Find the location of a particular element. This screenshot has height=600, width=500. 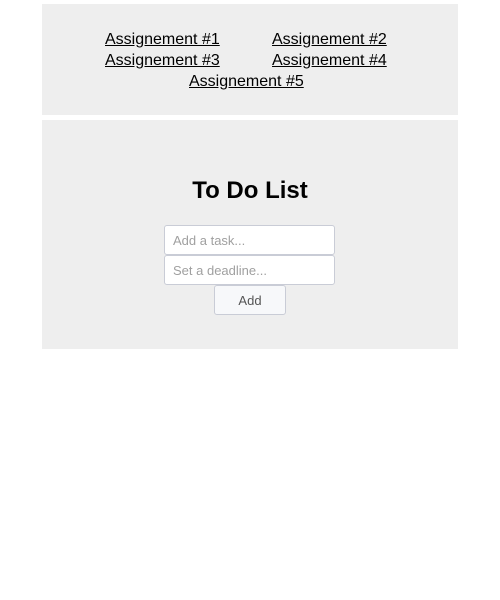

deadline-input is located at coordinates (249, 270).